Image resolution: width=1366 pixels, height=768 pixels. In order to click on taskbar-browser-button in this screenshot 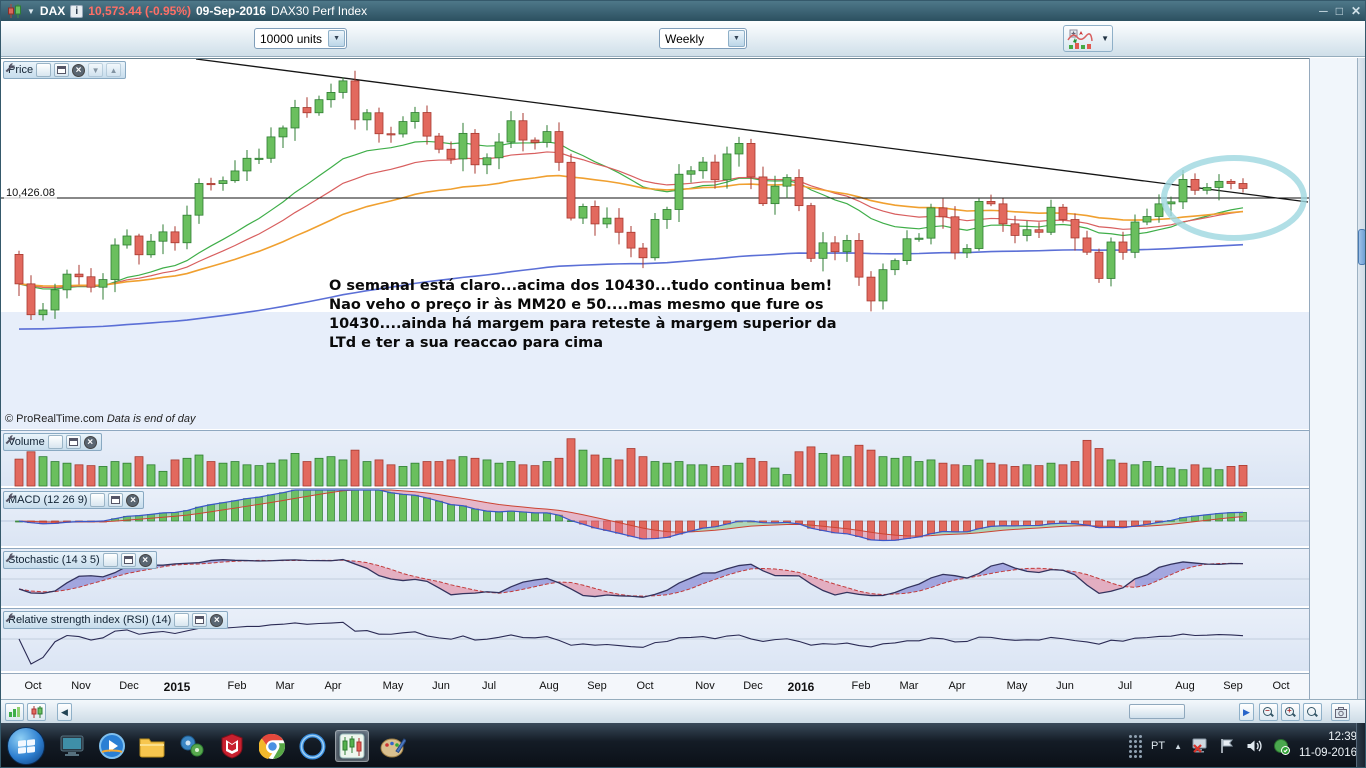, I will do `click(312, 746)`.